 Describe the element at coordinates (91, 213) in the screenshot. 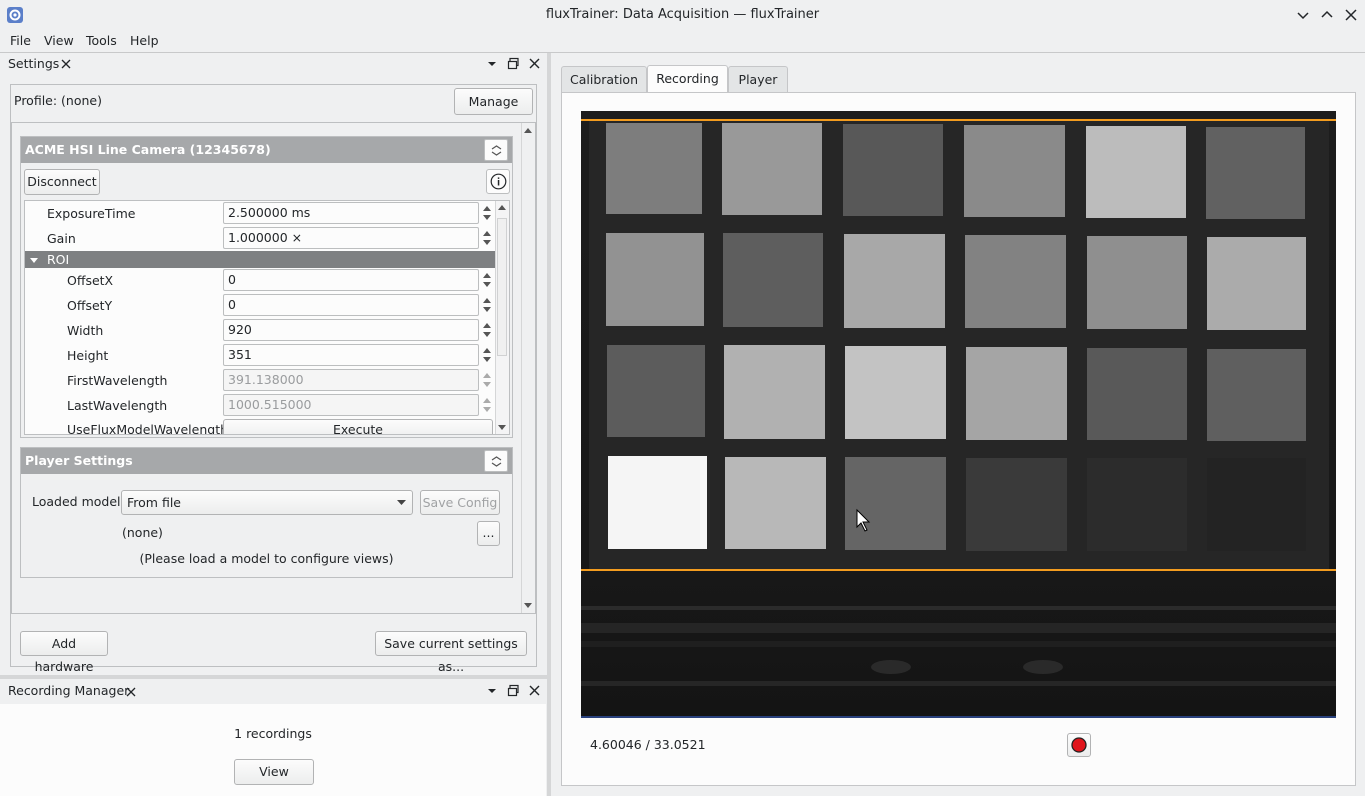

I see `exposure-time-label: ExposureTime` at that location.